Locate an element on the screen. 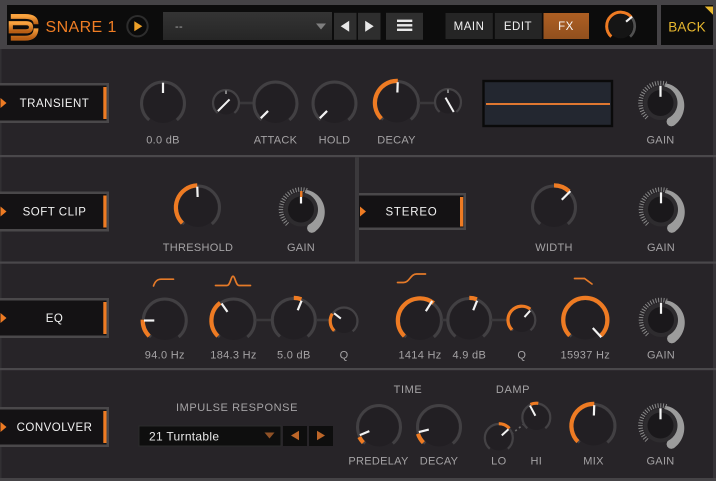 Image resolution: width=716 pixels, height=481 pixels. svg-text: 21 Turntable is located at coordinates (184, 437).